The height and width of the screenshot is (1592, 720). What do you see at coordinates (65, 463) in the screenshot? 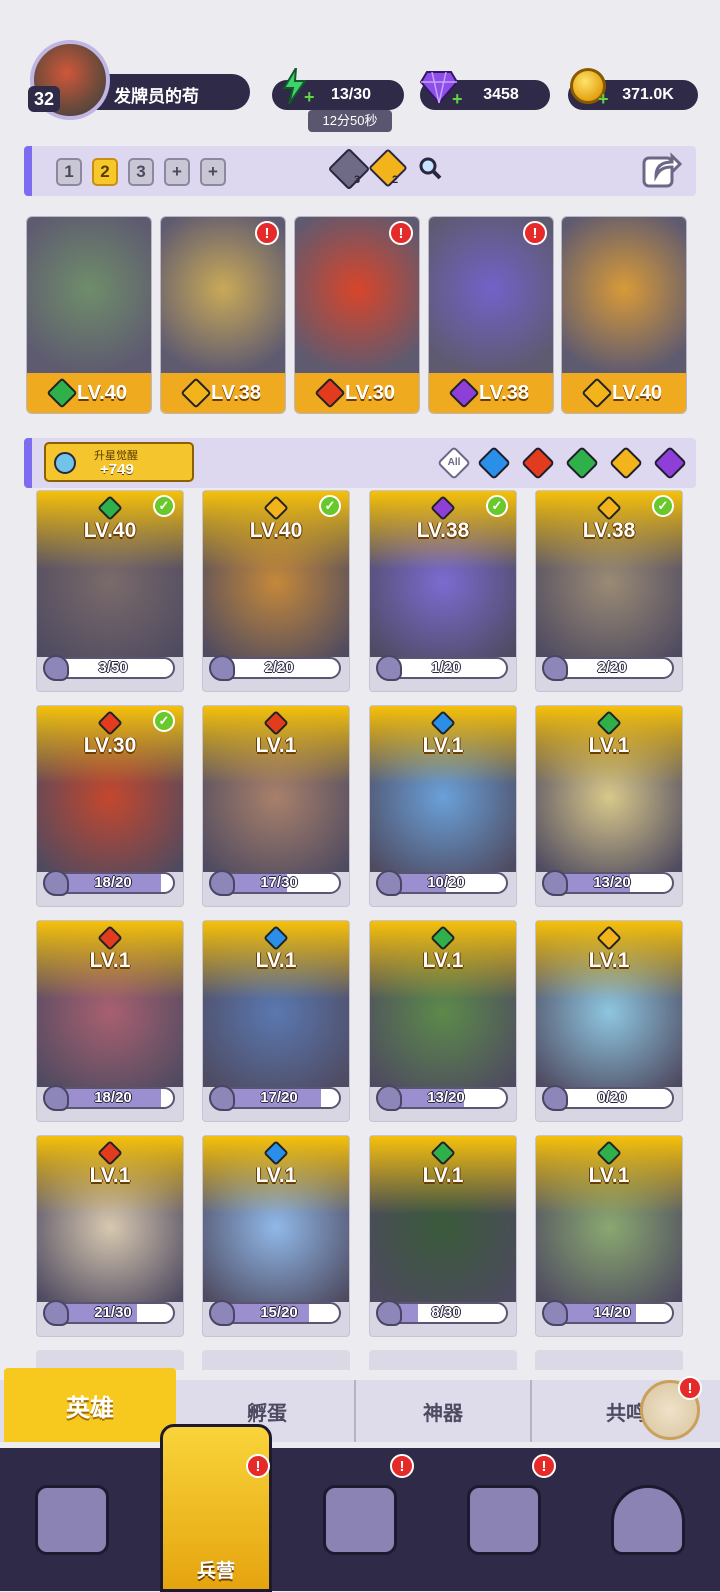
I see `key-icon` at bounding box center [65, 463].